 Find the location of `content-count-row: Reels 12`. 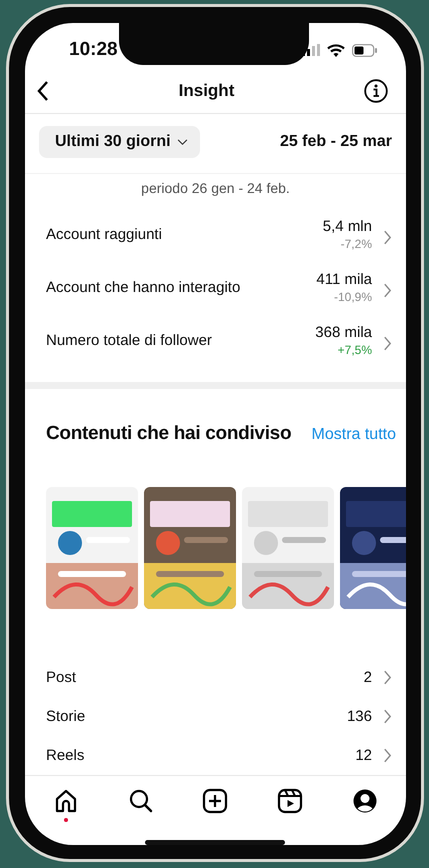

content-count-row: Reels 12 is located at coordinates (219, 755).